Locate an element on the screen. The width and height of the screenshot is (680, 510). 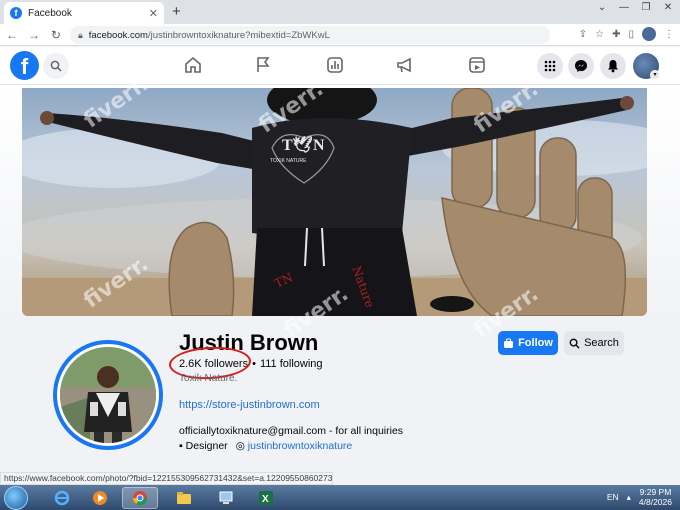
browser-tab-bar: f Facebook ✕ + ⌄ — ❐ ✕ is located at coordinates (340, 12).